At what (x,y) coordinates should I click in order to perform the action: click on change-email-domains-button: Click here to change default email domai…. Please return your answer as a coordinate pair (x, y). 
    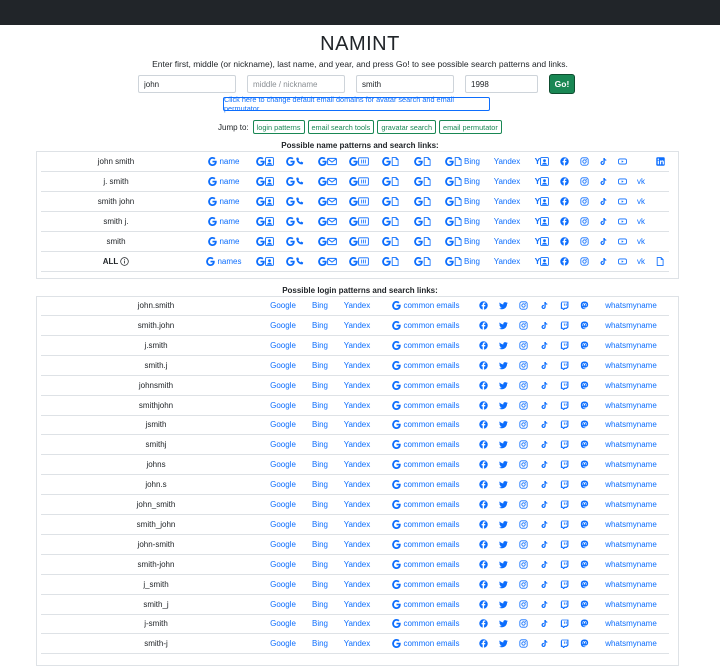
    Looking at the image, I should click on (356, 104).